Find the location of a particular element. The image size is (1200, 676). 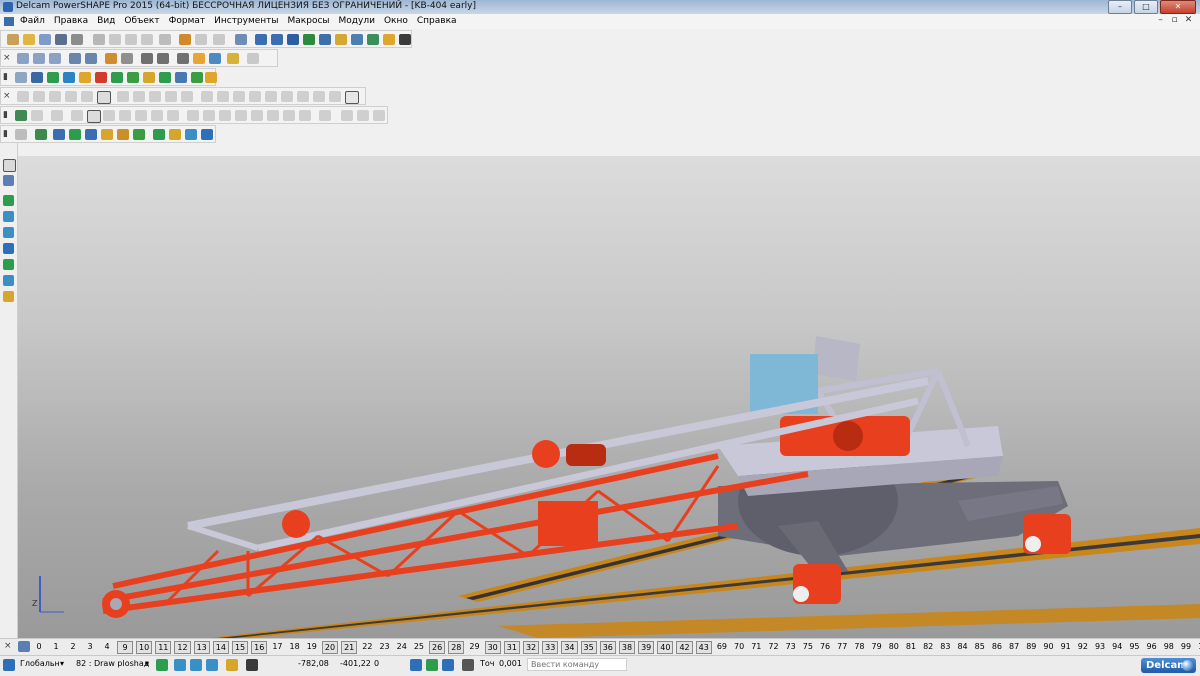

menu-format: Формат is located at coordinates (187, 21).